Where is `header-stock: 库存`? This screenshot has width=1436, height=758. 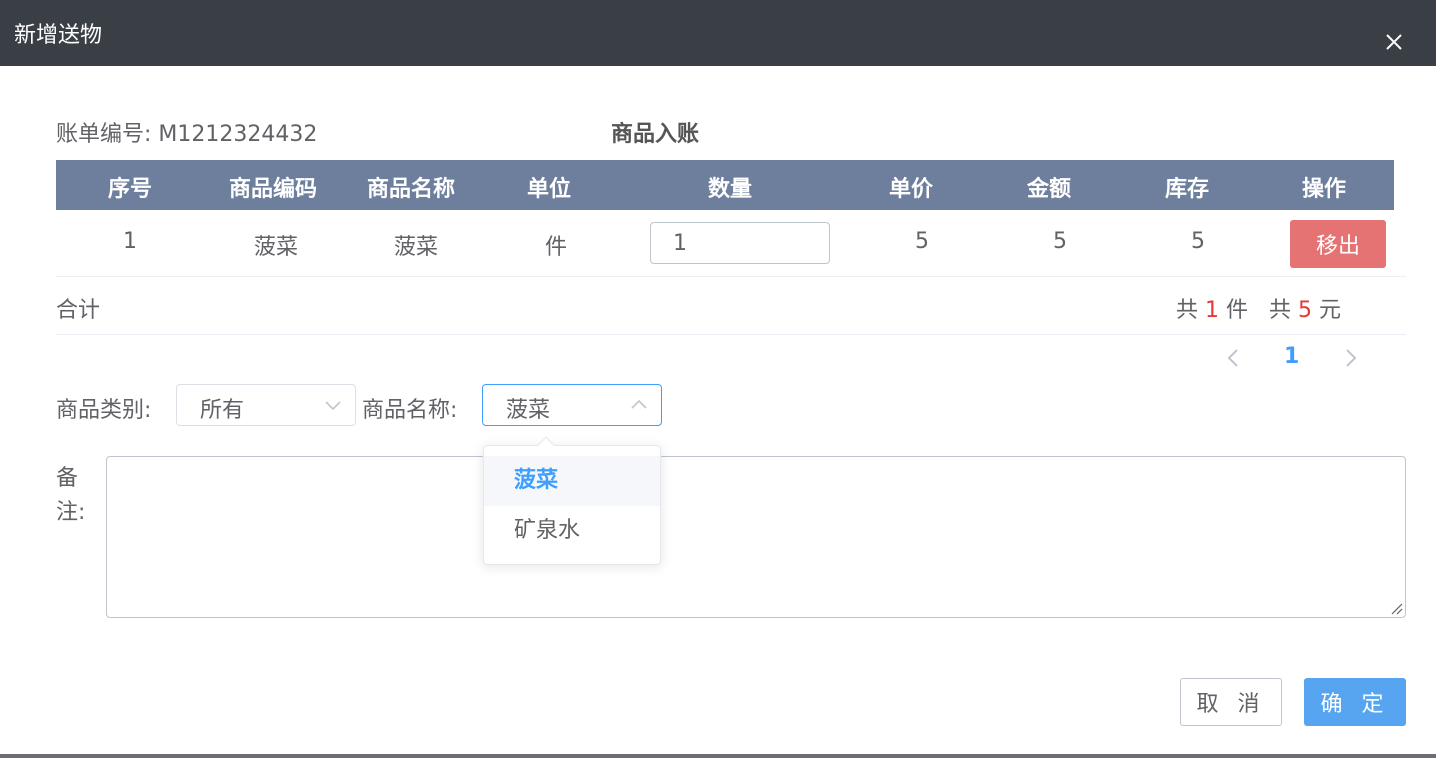
header-stock: 库存 is located at coordinates (1187, 187).